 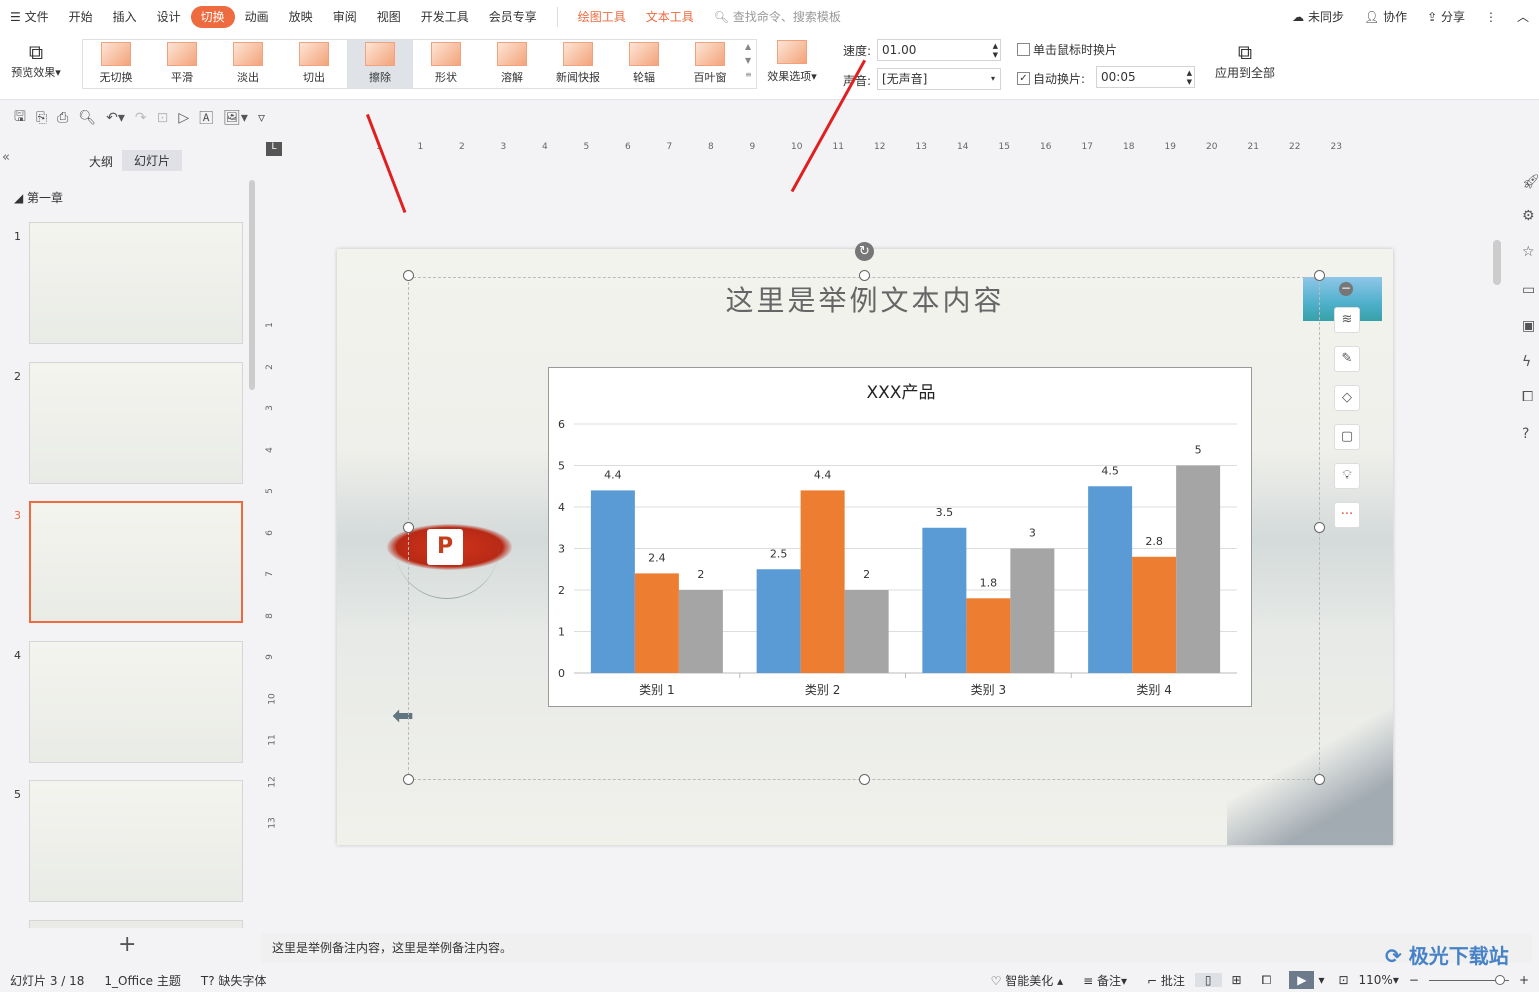 What do you see at coordinates (182, 64) in the screenshot?
I see `transition-1: 平滑` at bounding box center [182, 64].